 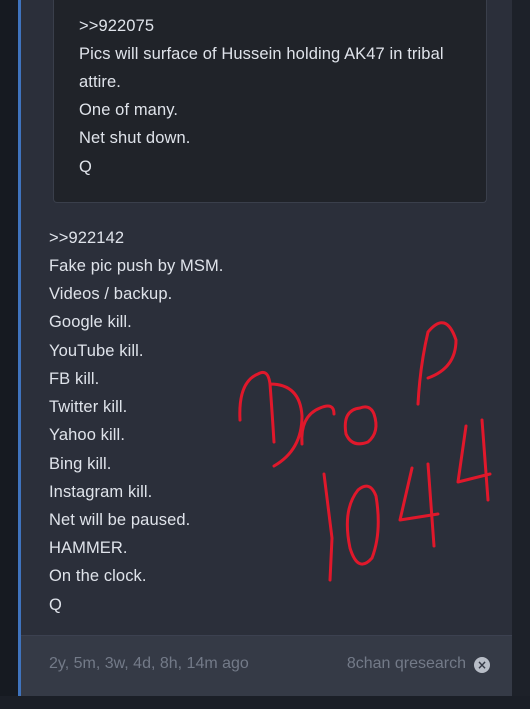 What do you see at coordinates (135, 138) in the screenshot?
I see `quoted-post-line: Net shut down.` at bounding box center [135, 138].